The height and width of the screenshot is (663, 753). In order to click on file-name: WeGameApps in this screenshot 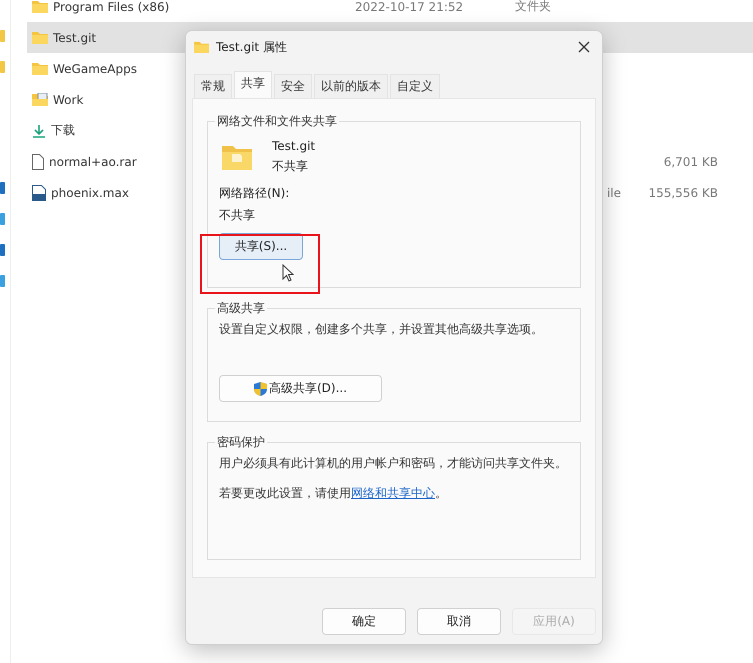, I will do `click(95, 69)`.